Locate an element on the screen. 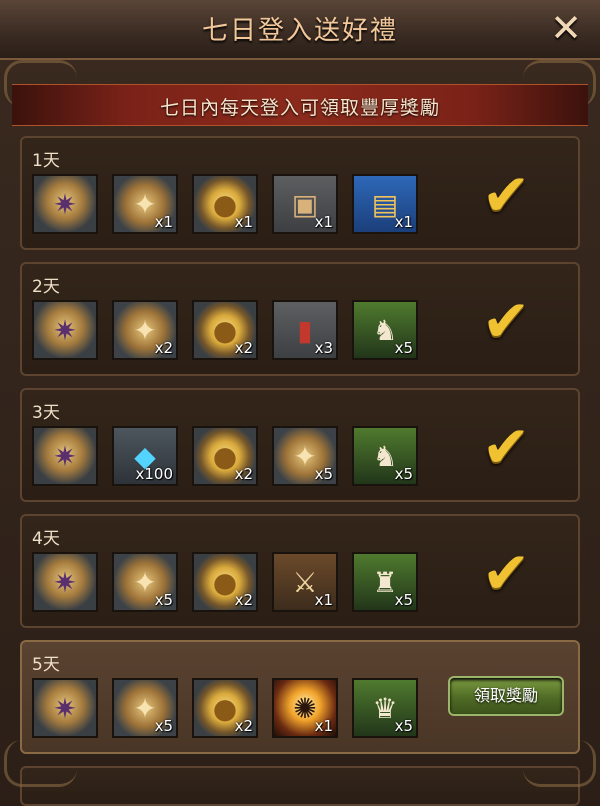 The width and height of the screenshot is (600, 806). day-row-6-partial is located at coordinates (300, 786).